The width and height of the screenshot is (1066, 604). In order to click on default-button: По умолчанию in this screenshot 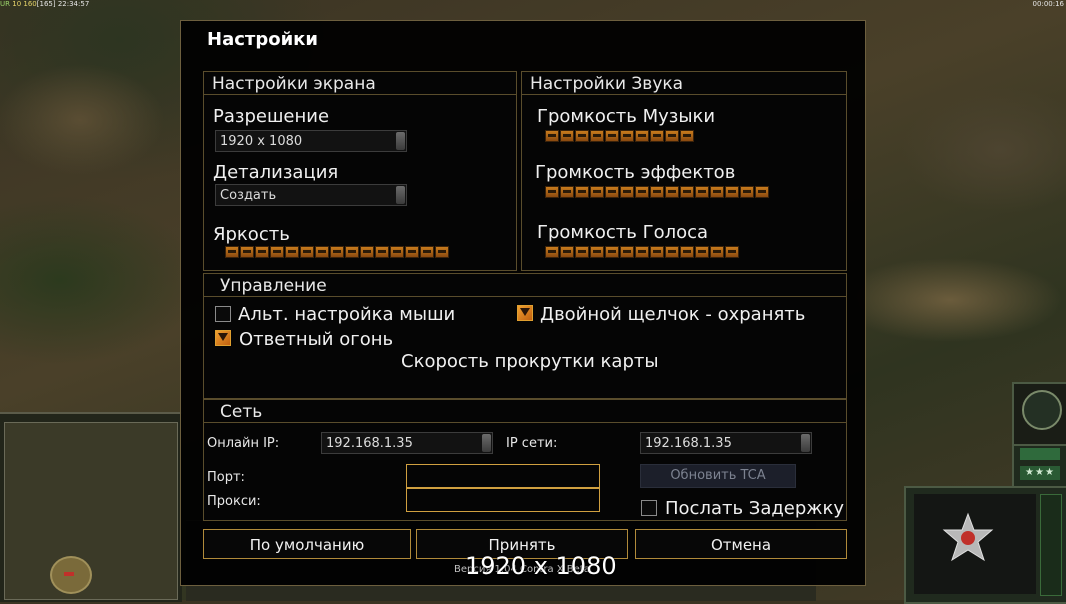, I will do `click(307, 544)`.